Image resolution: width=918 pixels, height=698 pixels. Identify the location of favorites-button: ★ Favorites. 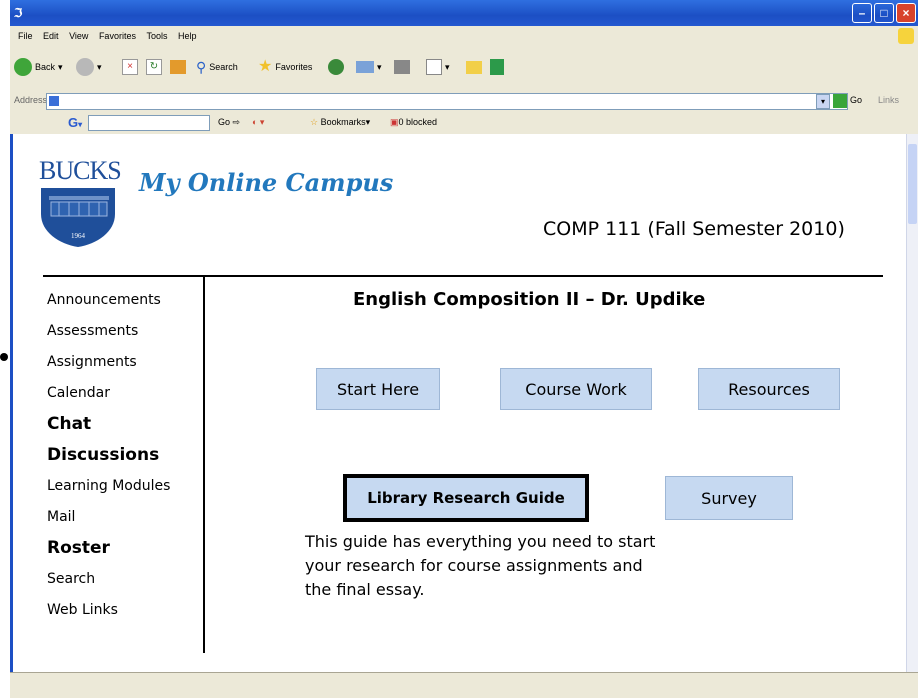
(285, 67).